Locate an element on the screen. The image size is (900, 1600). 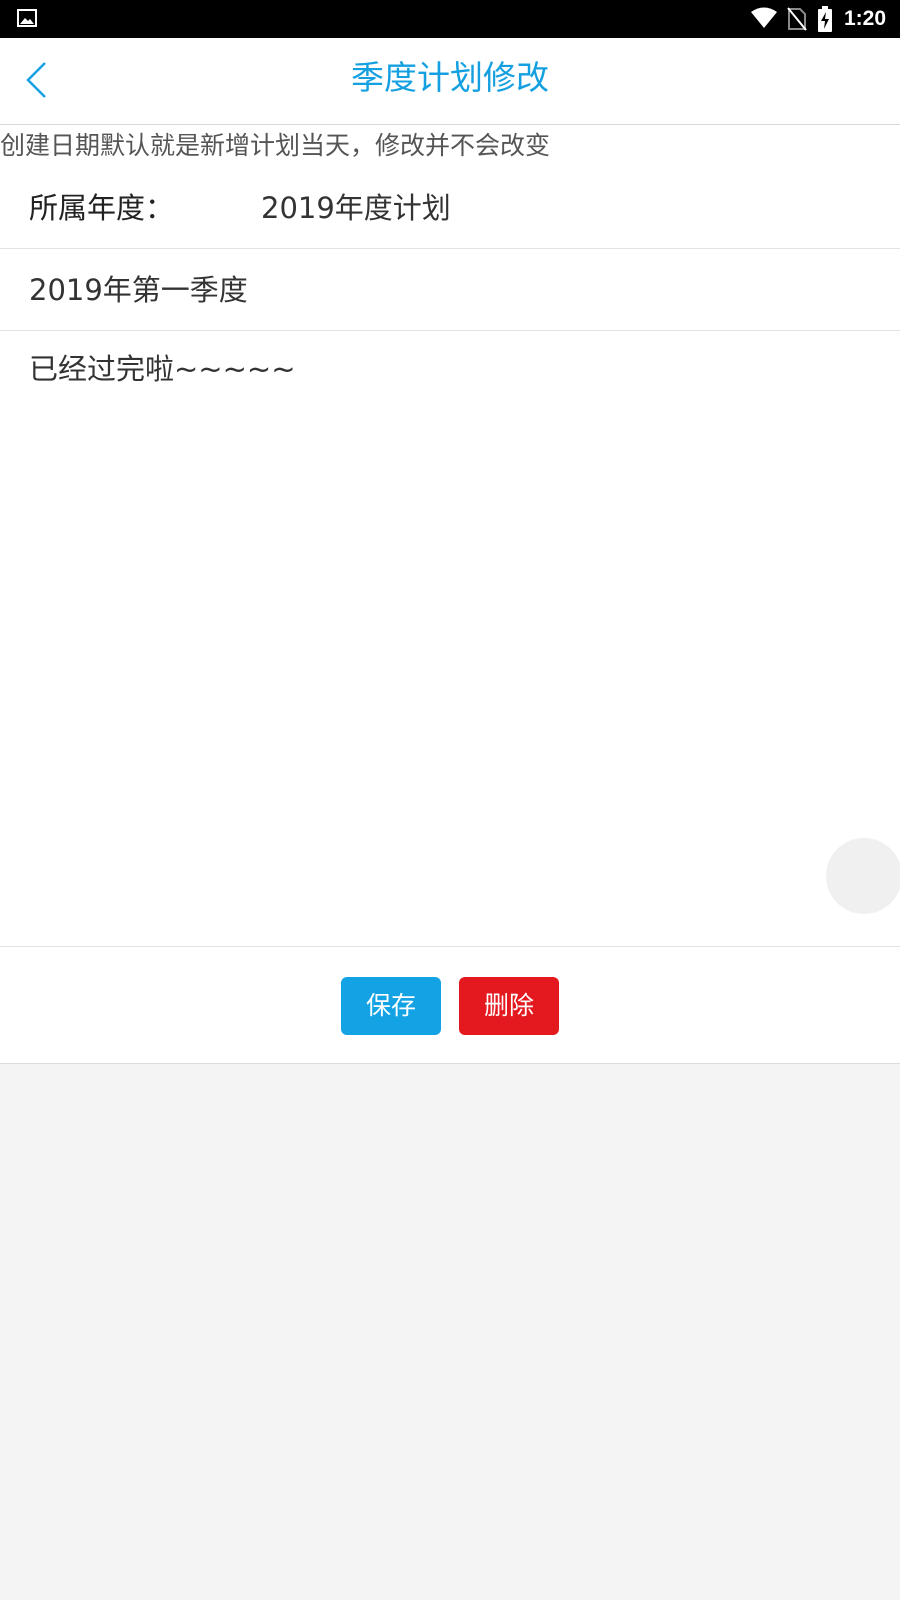
no-sim-icon is located at coordinates (797, 19).